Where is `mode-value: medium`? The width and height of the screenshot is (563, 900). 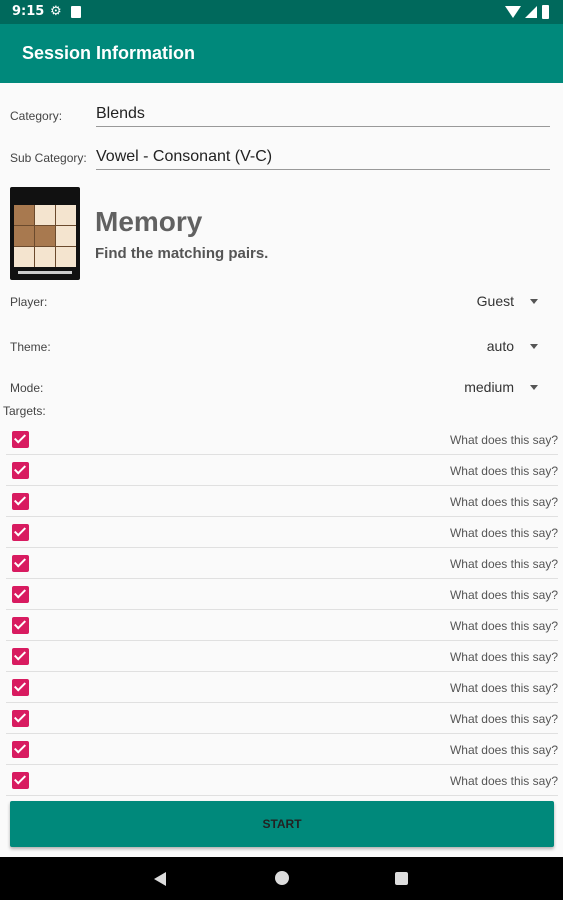 mode-value: medium is located at coordinates (489, 387).